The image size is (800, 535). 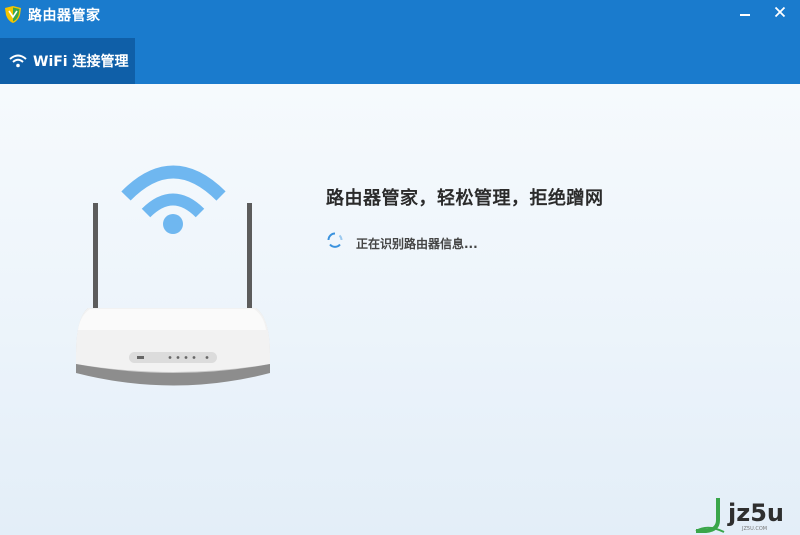 What do you see at coordinates (64, 16) in the screenshot?
I see `app-title: 路由器管家` at bounding box center [64, 16].